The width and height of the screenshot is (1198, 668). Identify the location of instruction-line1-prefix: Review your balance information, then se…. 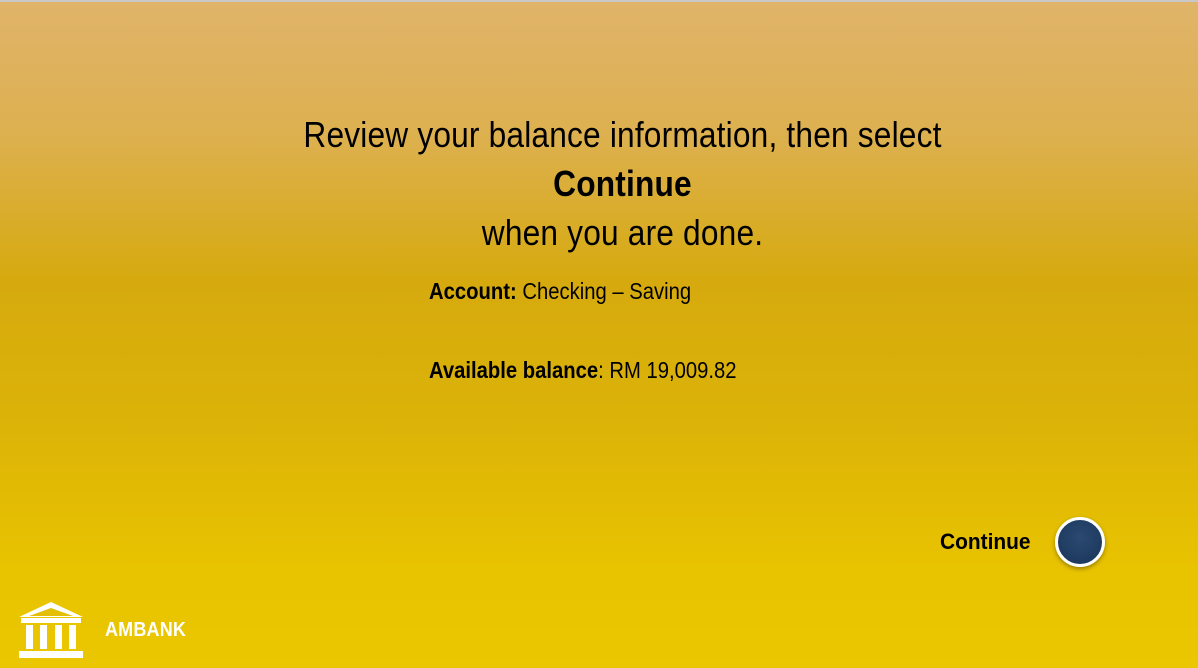
(622, 134).